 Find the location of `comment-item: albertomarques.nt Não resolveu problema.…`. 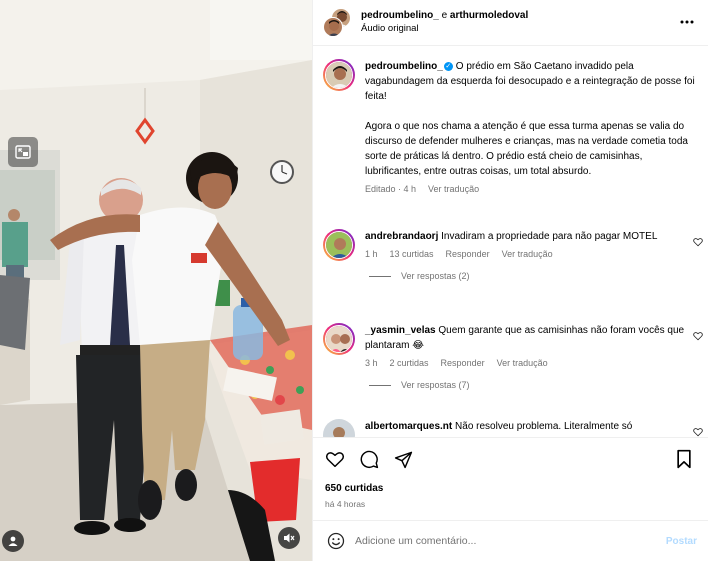

comment-item: albertomarques.nt Não resolveu problema.… is located at coordinates (513, 428).